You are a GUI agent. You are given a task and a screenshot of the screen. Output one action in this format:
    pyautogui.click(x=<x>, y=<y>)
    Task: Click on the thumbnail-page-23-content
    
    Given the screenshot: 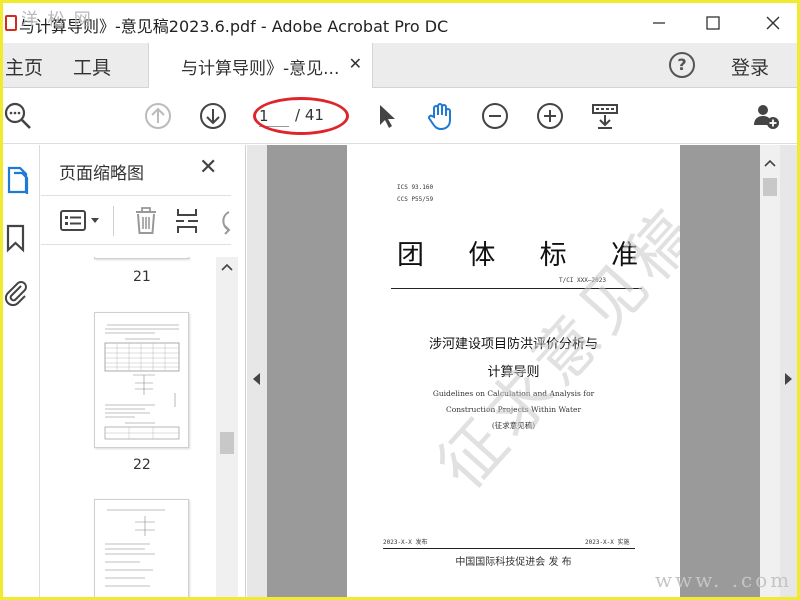 What is the action you would take?
    pyautogui.click(x=135, y=548)
    